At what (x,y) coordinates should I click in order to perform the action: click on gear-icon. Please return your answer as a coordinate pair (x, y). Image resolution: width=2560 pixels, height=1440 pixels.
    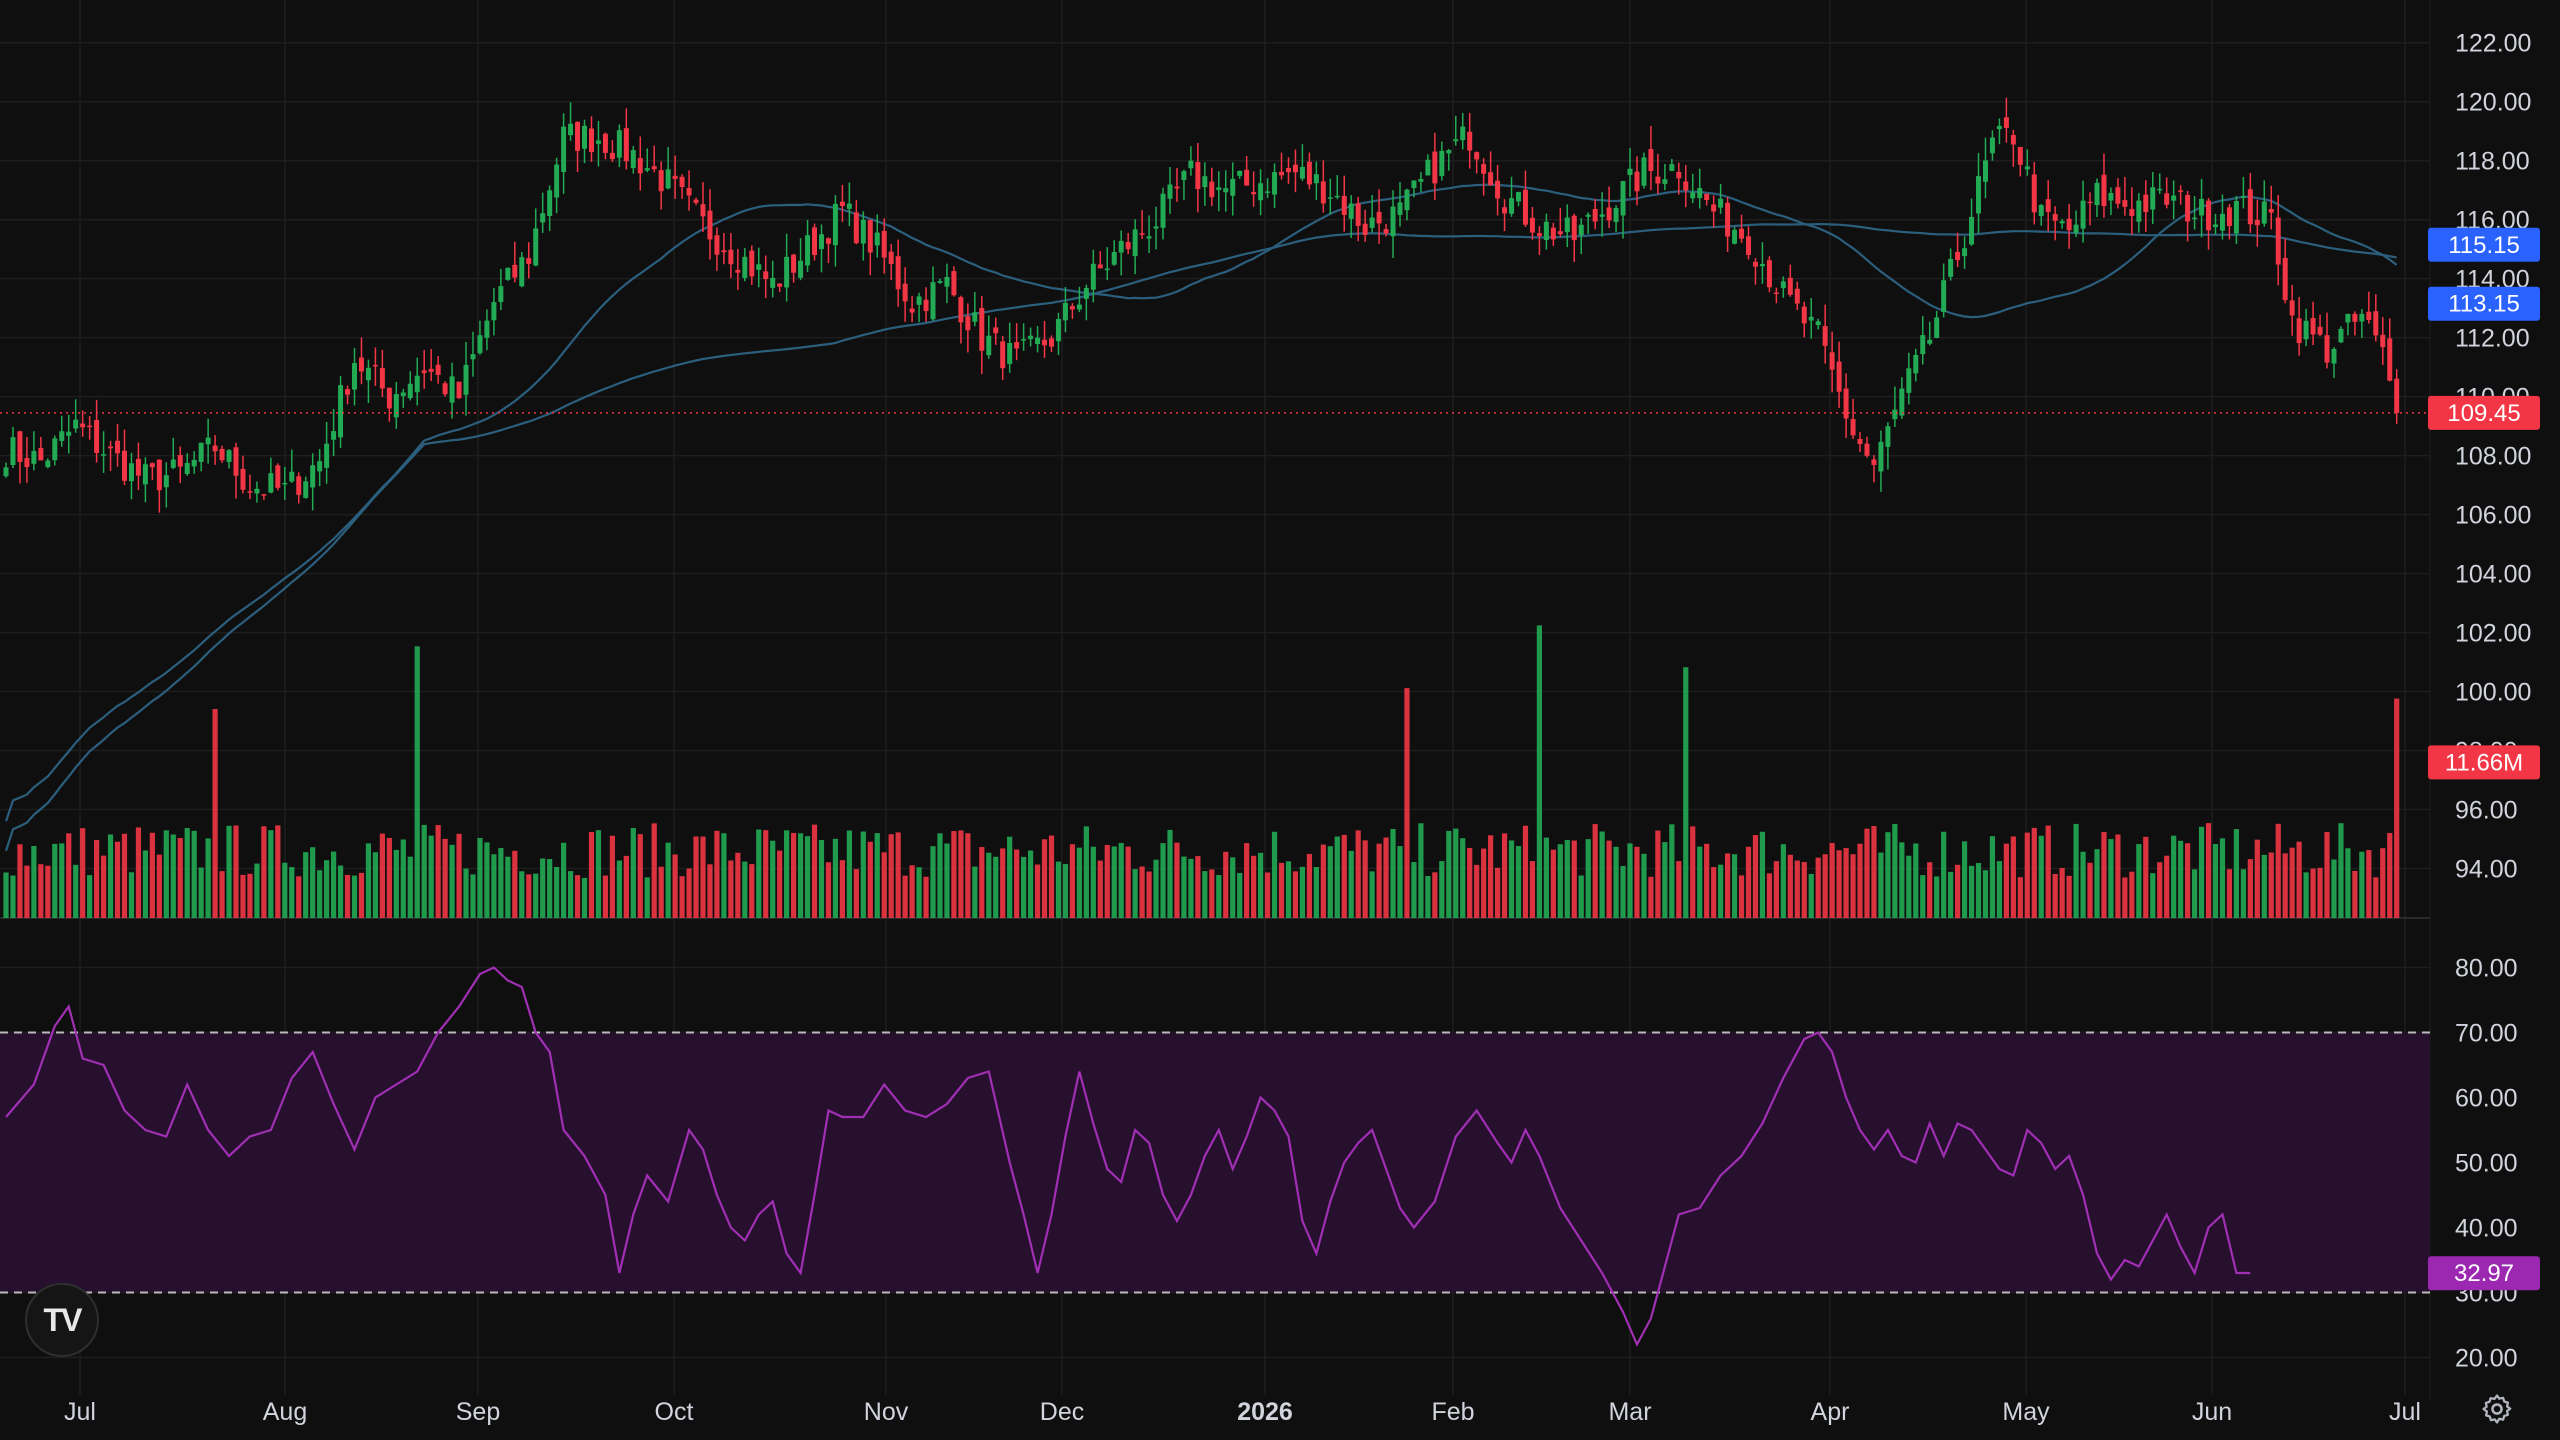
    Looking at the image, I should click on (2497, 1409).